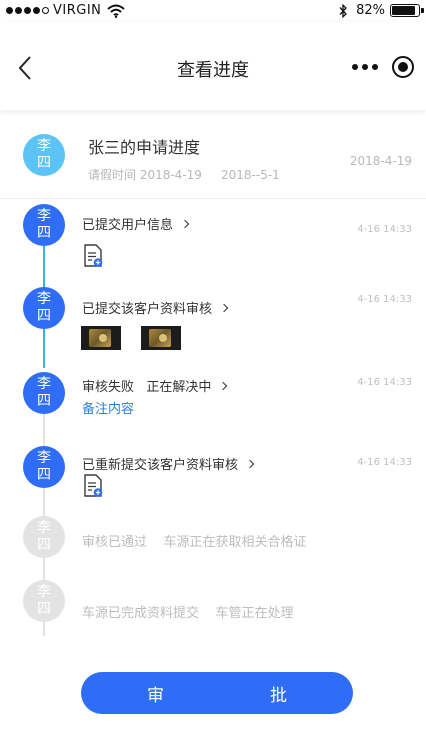  I want to click on step-title-submitted-review: 已提交该客户资料审核, so click(155, 307).